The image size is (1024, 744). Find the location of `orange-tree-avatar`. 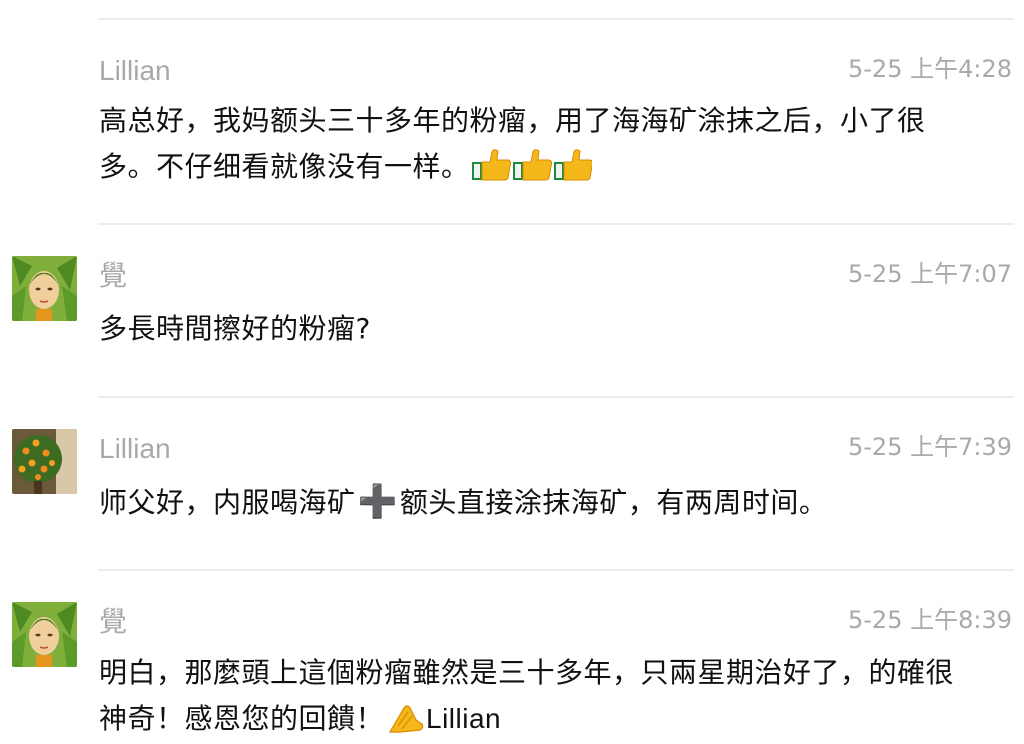

orange-tree-avatar is located at coordinates (44, 461).